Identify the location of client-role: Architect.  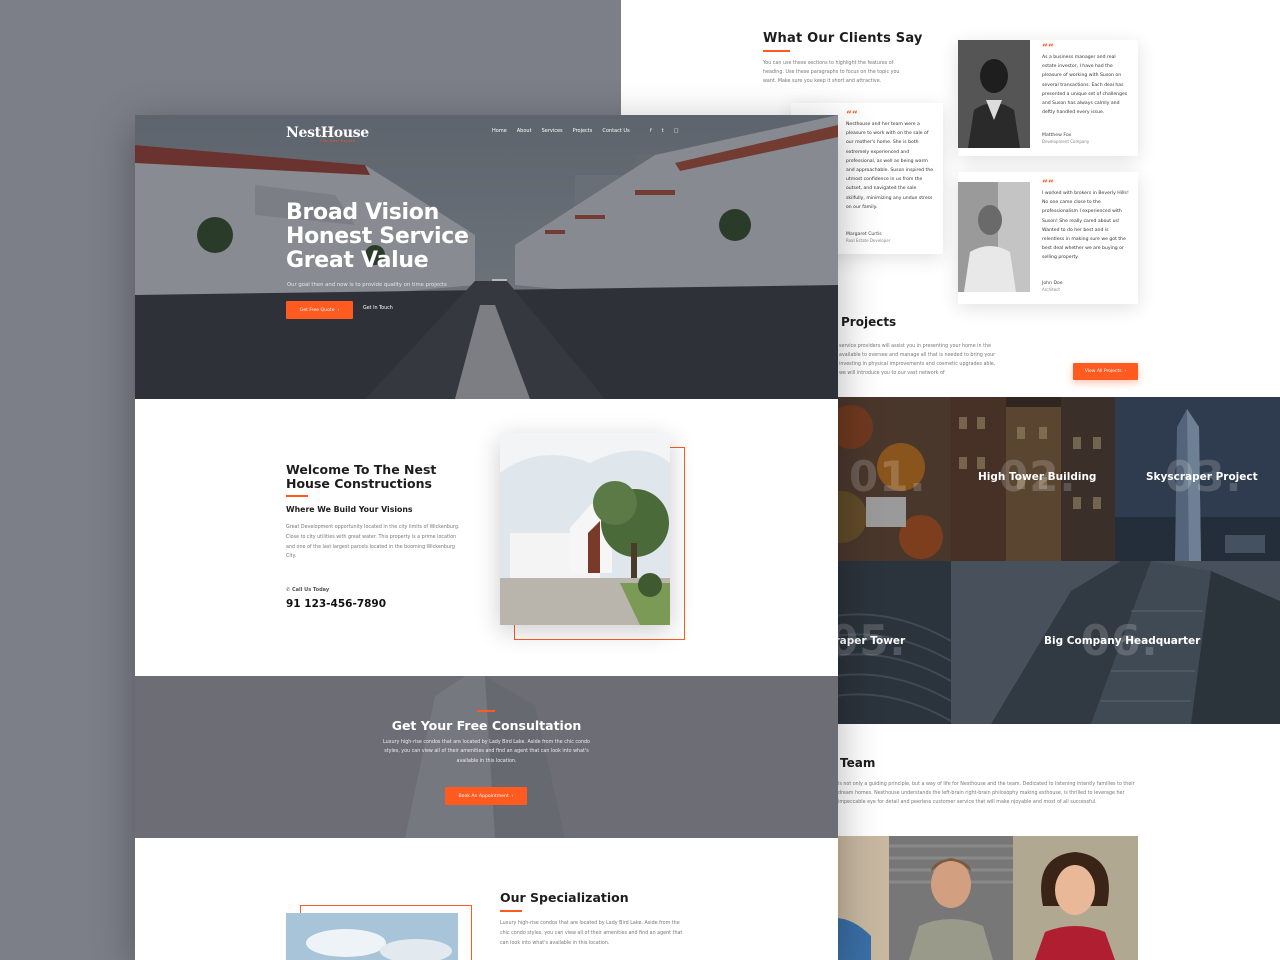
(1051, 289).